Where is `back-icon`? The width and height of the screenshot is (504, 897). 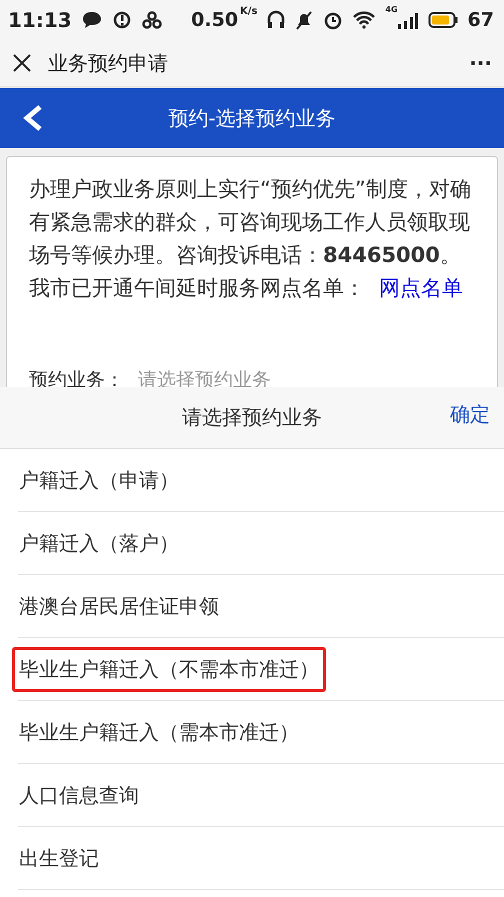 back-icon is located at coordinates (33, 118).